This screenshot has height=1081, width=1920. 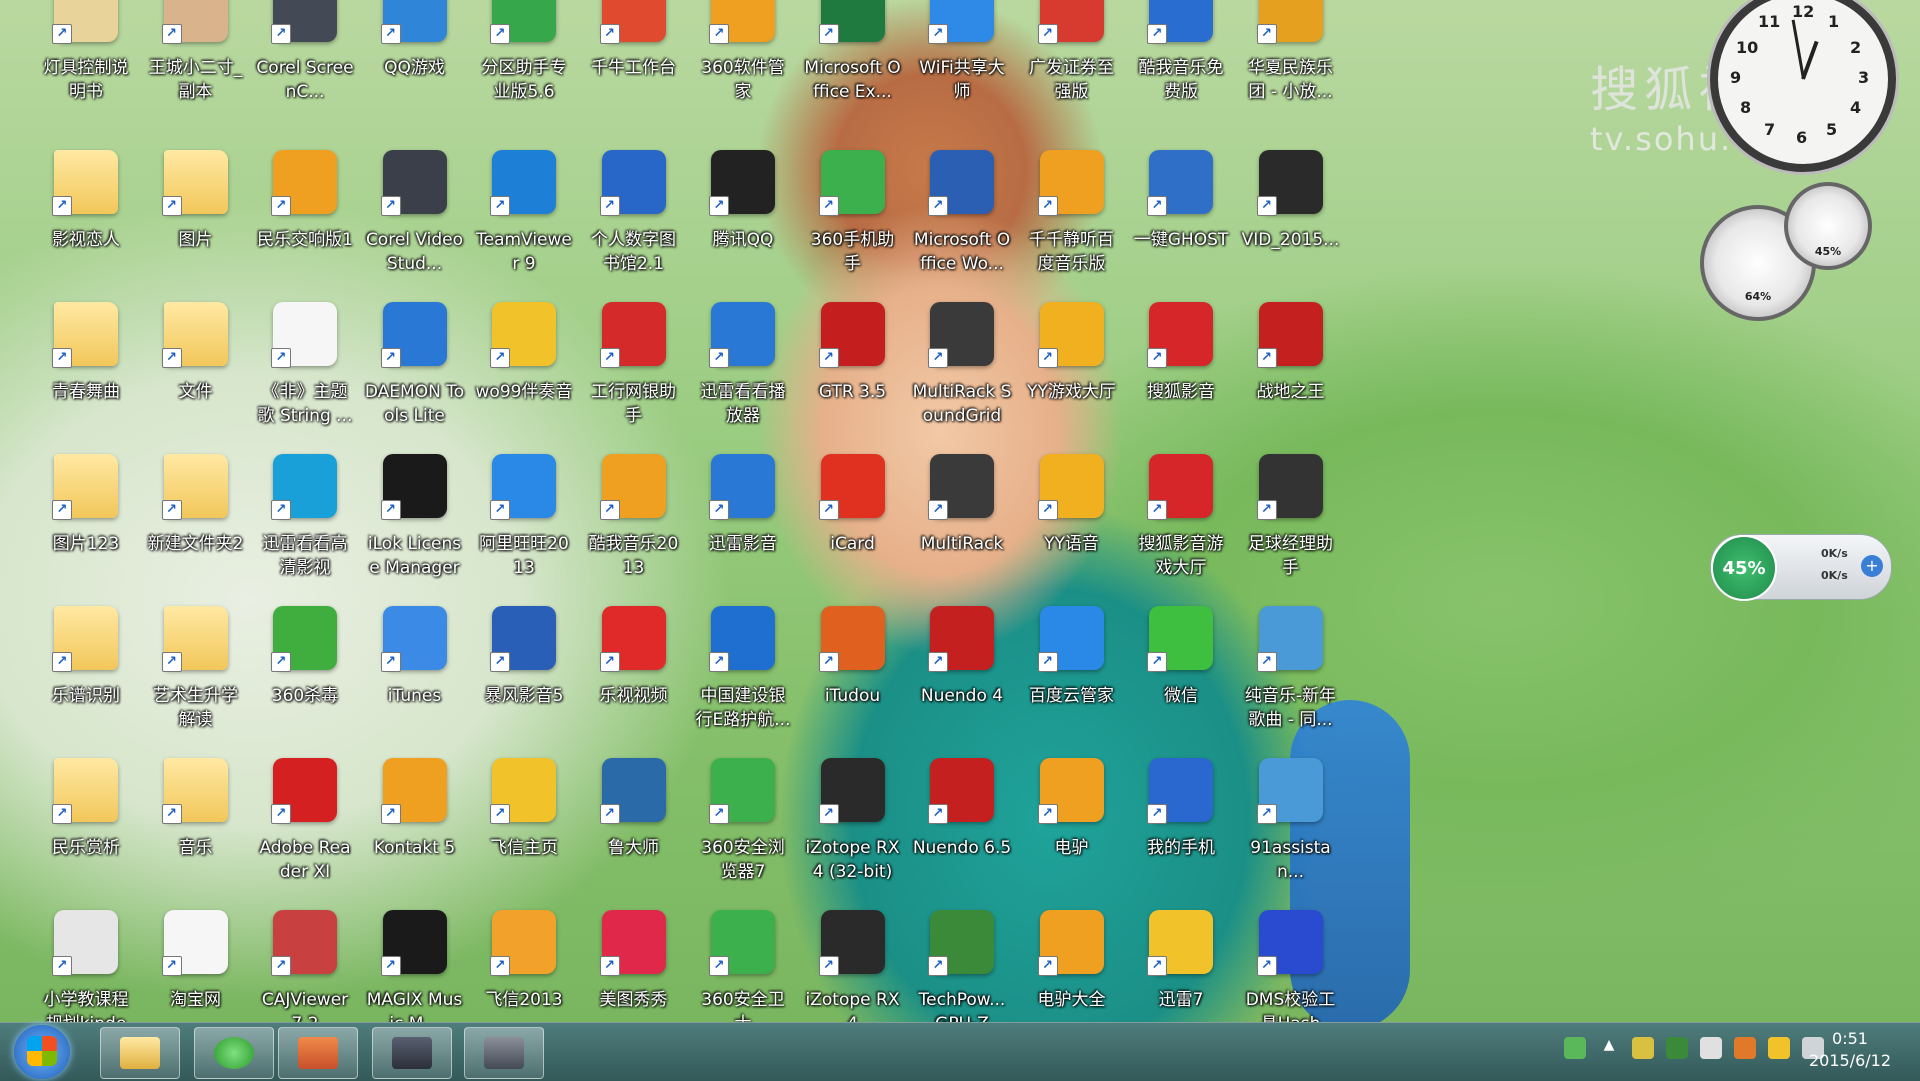 What do you see at coordinates (1181, 529) in the screenshot?
I see `desktop-icon: ↗ 搜狐影音游戏大厅` at bounding box center [1181, 529].